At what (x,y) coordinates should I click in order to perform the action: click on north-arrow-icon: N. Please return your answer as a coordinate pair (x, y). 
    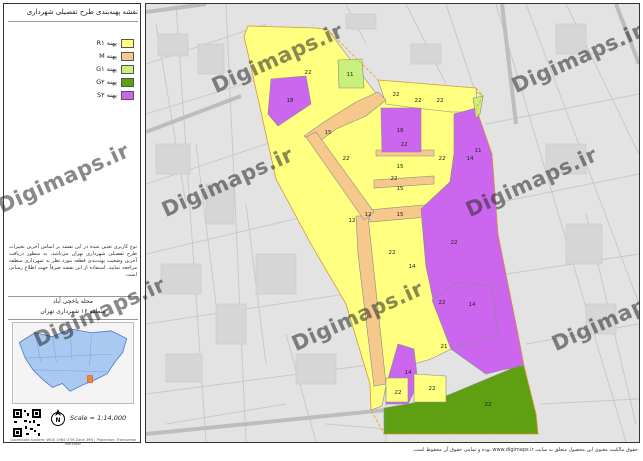
    Looking at the image, I should click on (58, 417).